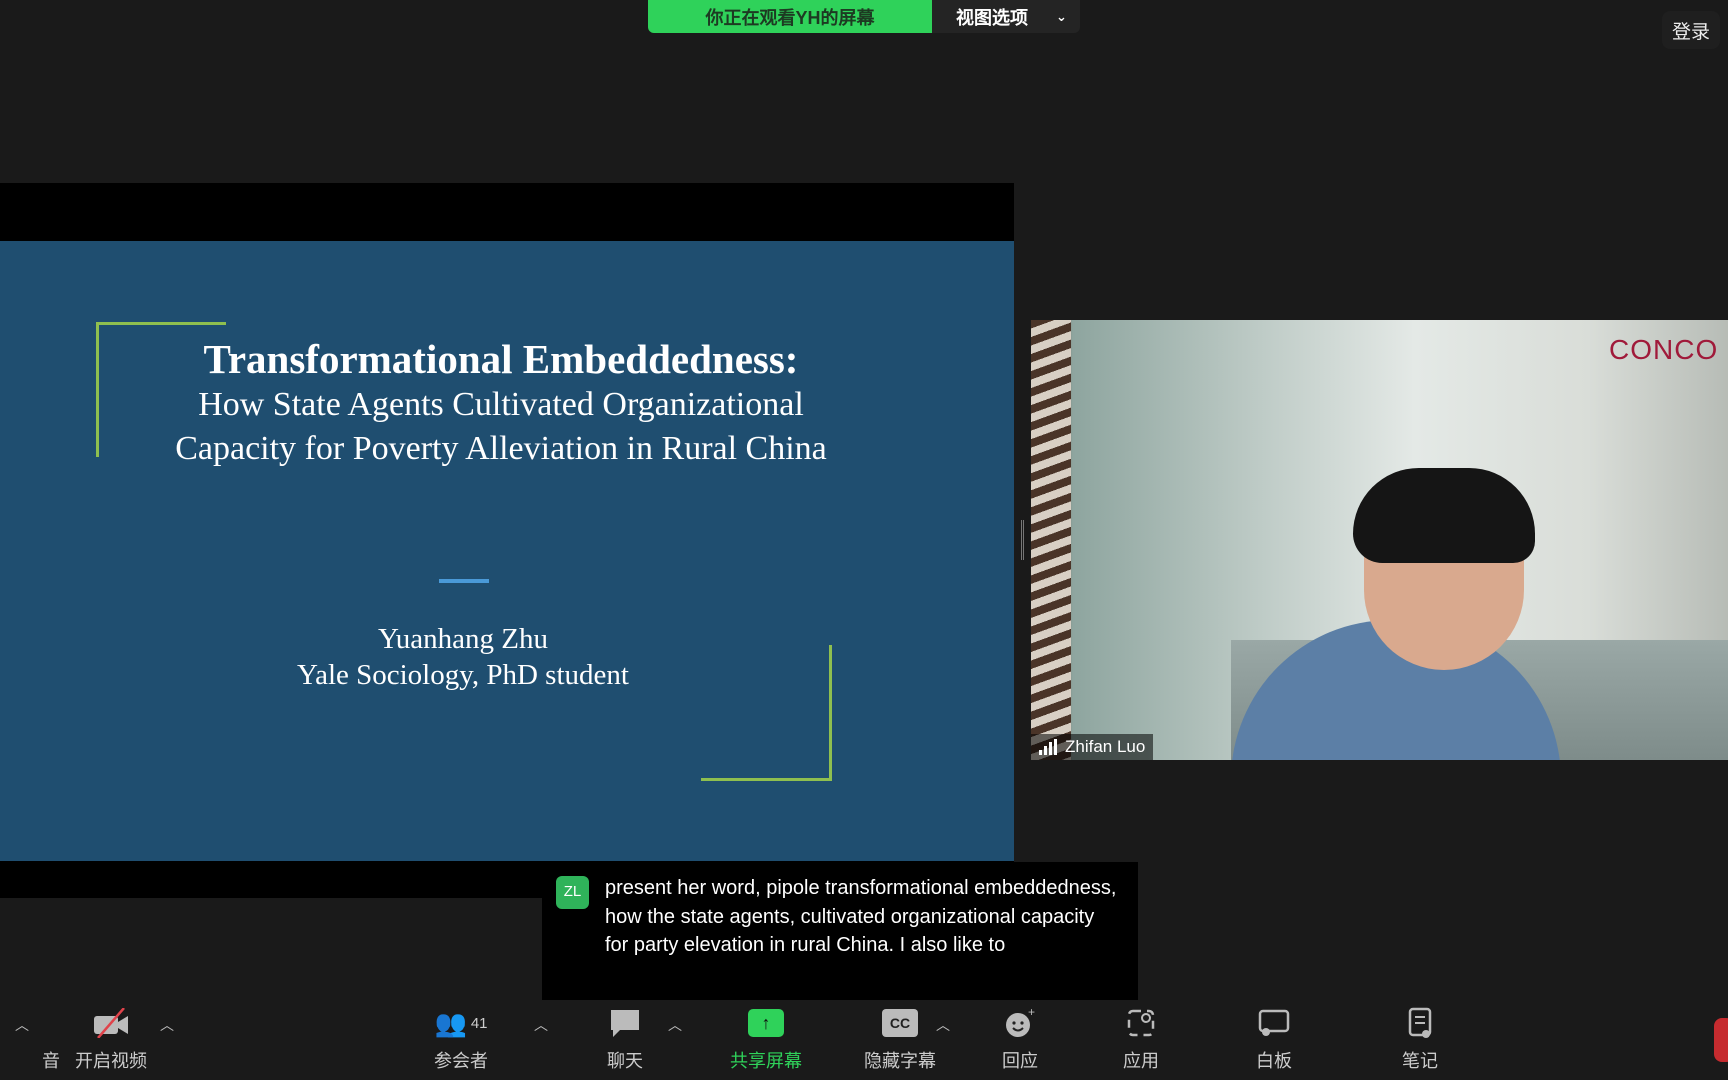  Describe the element at coordinates (30, 1039) in the screenshot. I see `audio-button: 音` at that location.